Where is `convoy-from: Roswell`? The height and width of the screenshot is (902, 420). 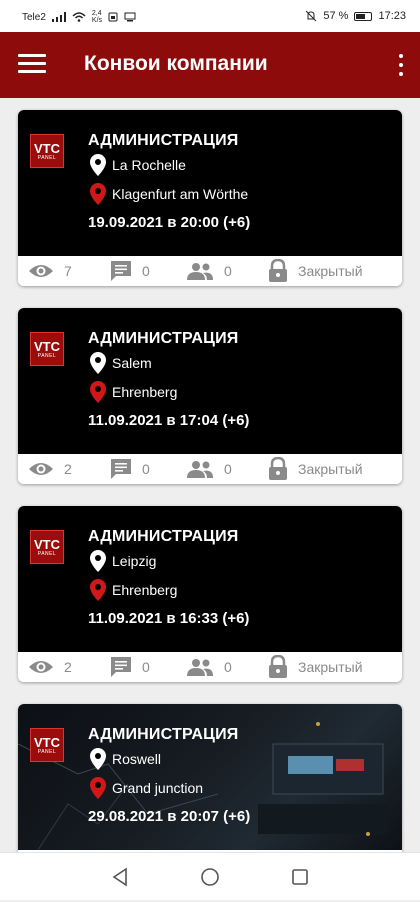
convoy-from: Roswell is located at coordinates (125, 759).